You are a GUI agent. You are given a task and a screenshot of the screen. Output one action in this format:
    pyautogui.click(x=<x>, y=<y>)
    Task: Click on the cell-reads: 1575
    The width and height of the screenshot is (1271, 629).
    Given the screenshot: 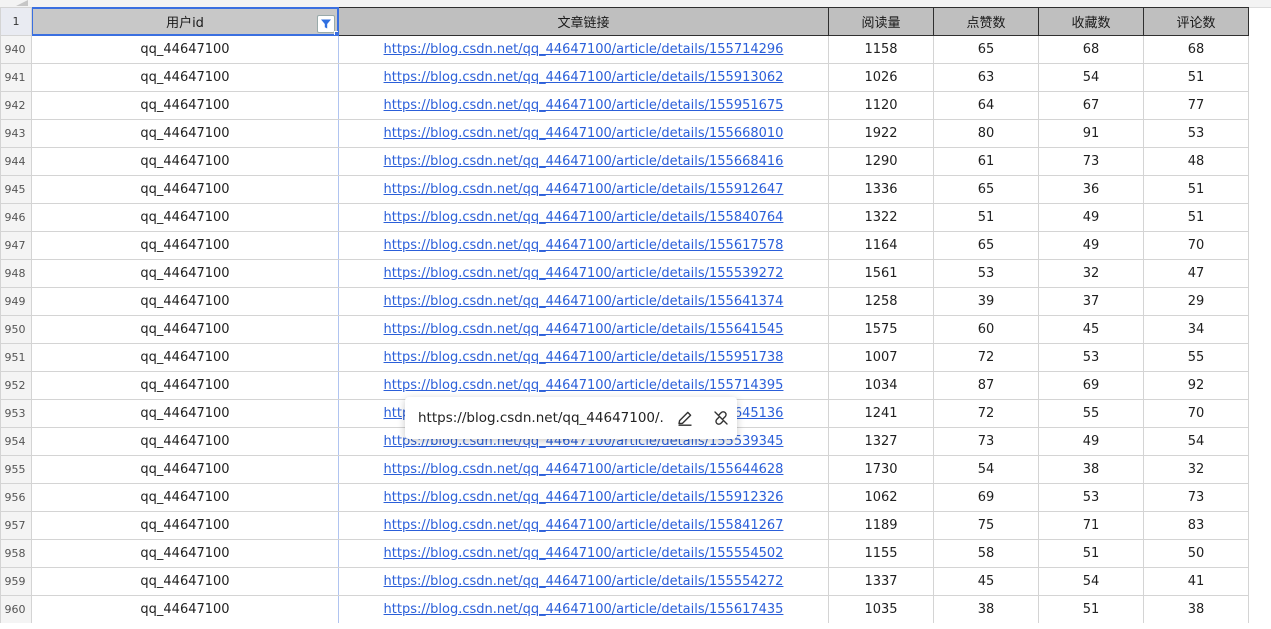 What is the action you would take?
    pyautogui.click(x=881, y=329)
    